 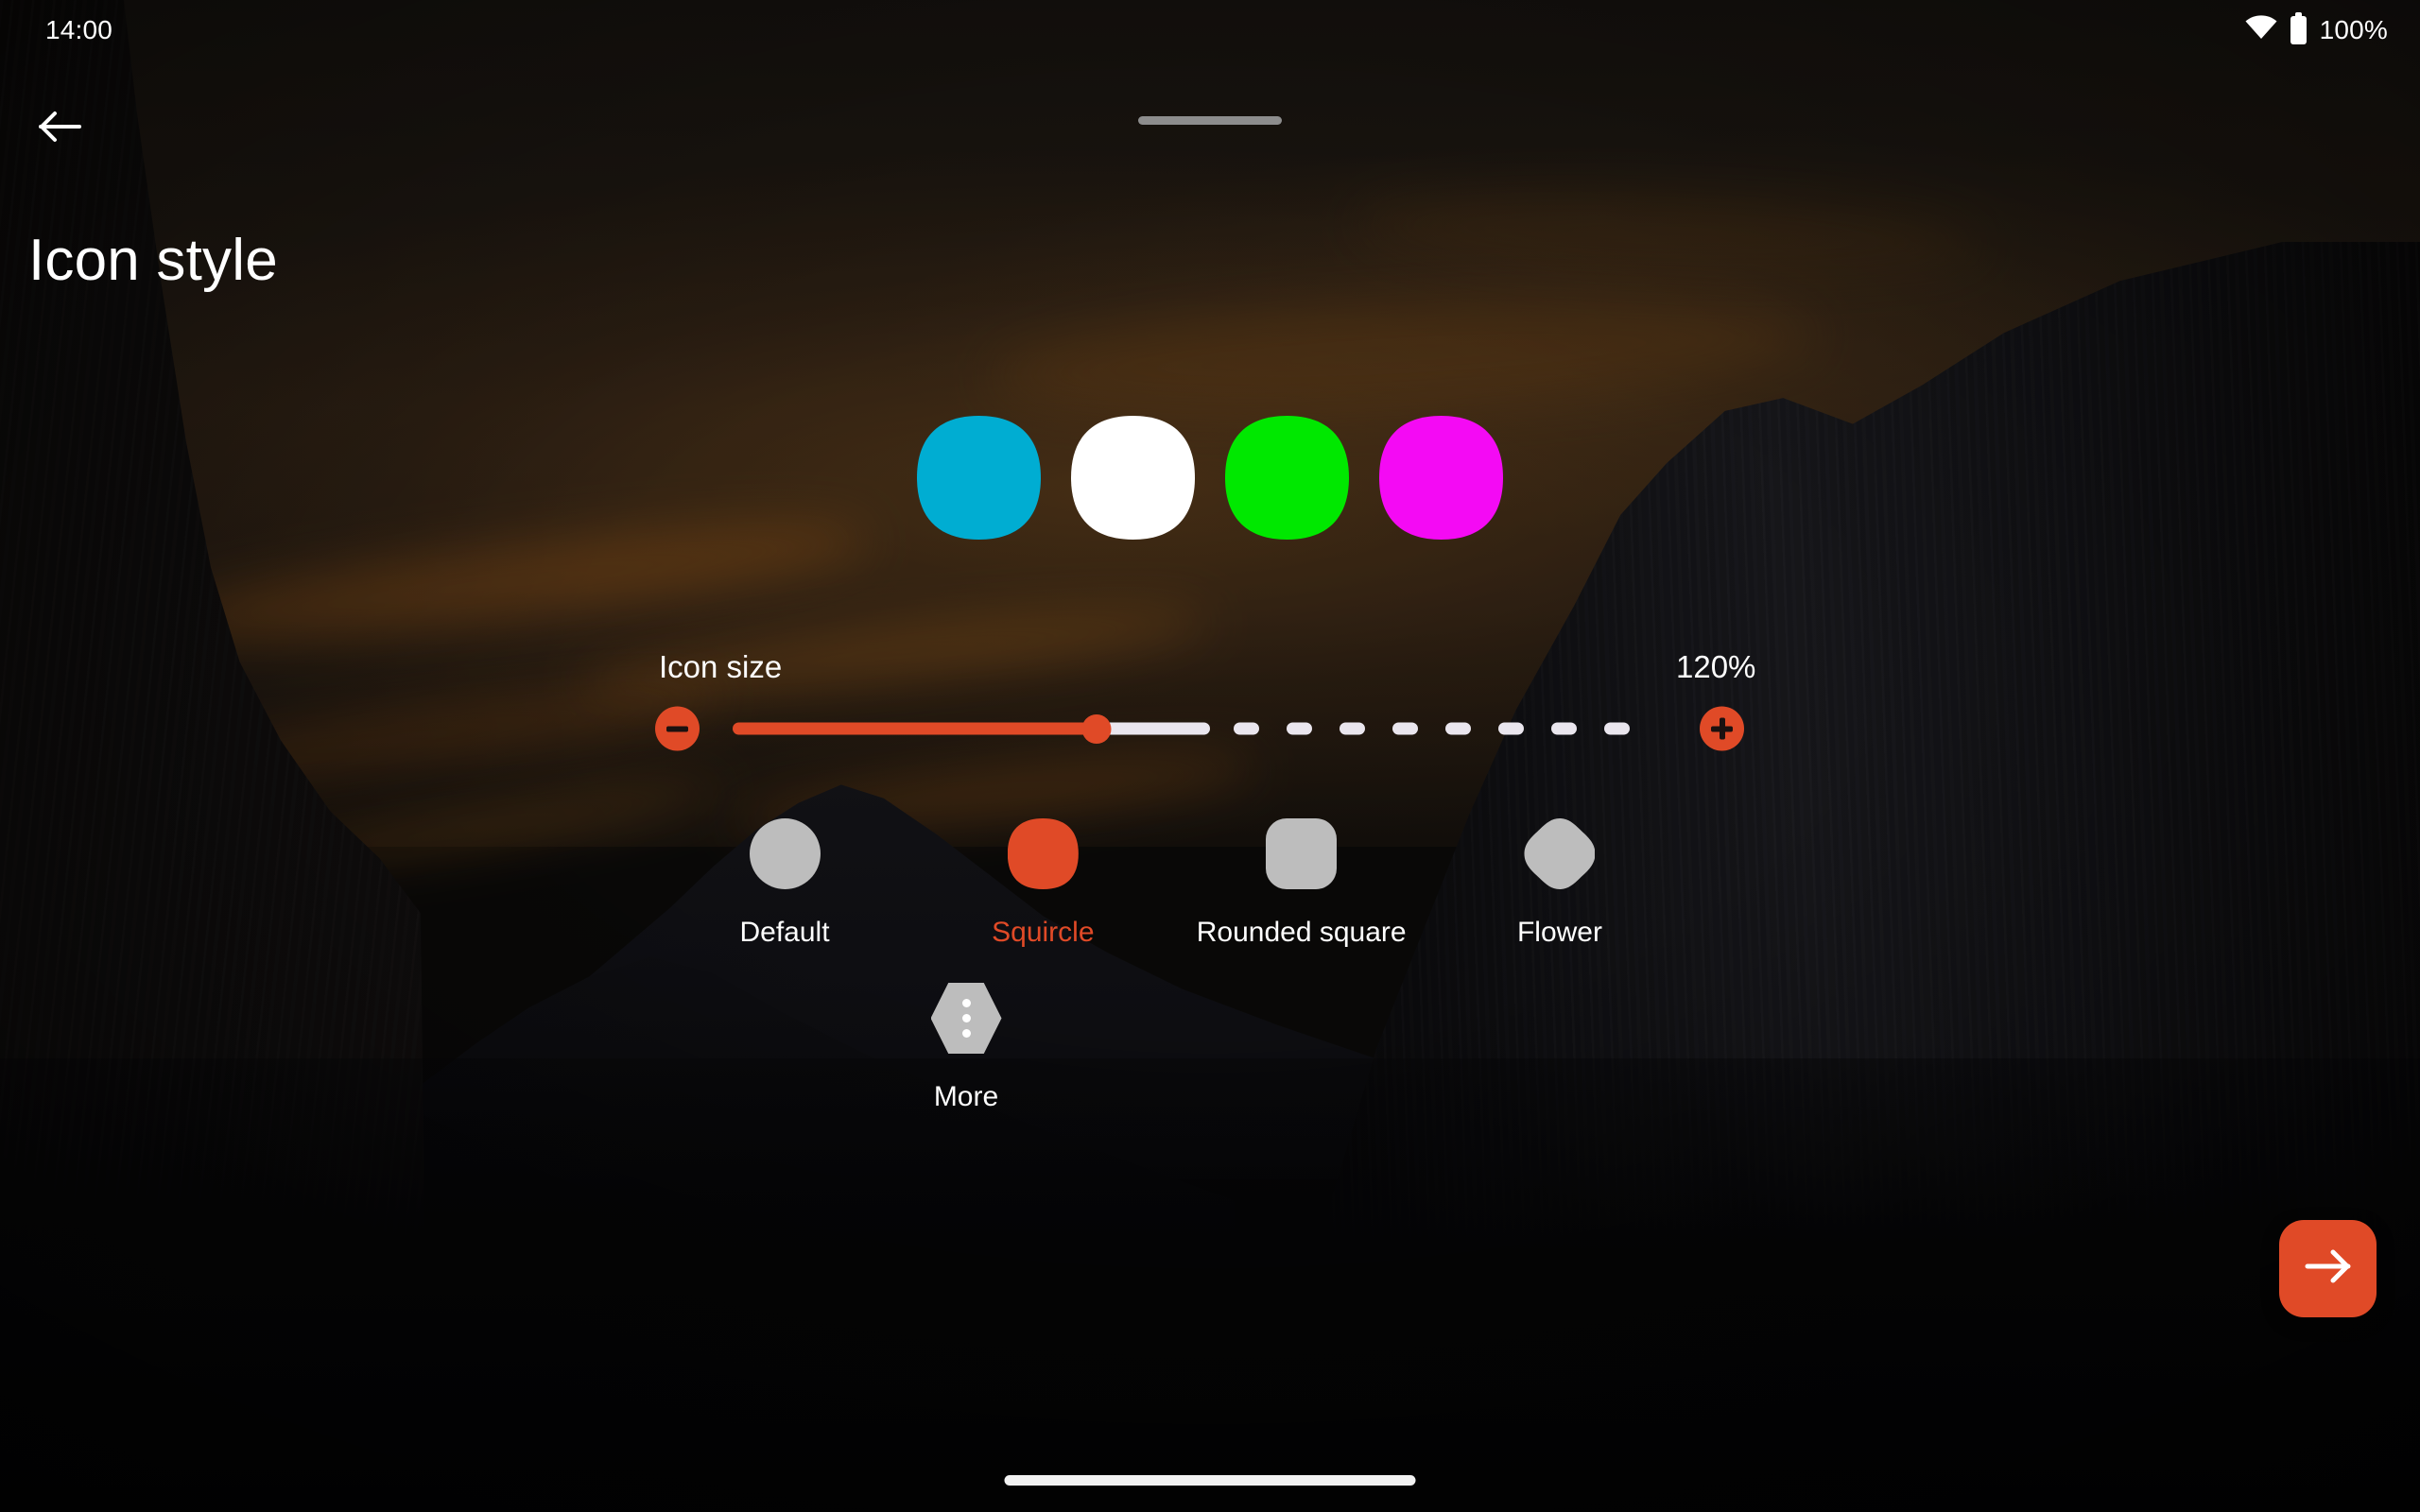 I want to click on shape-option-rounded-square: Rounded square, so click(x=1302, y=883).